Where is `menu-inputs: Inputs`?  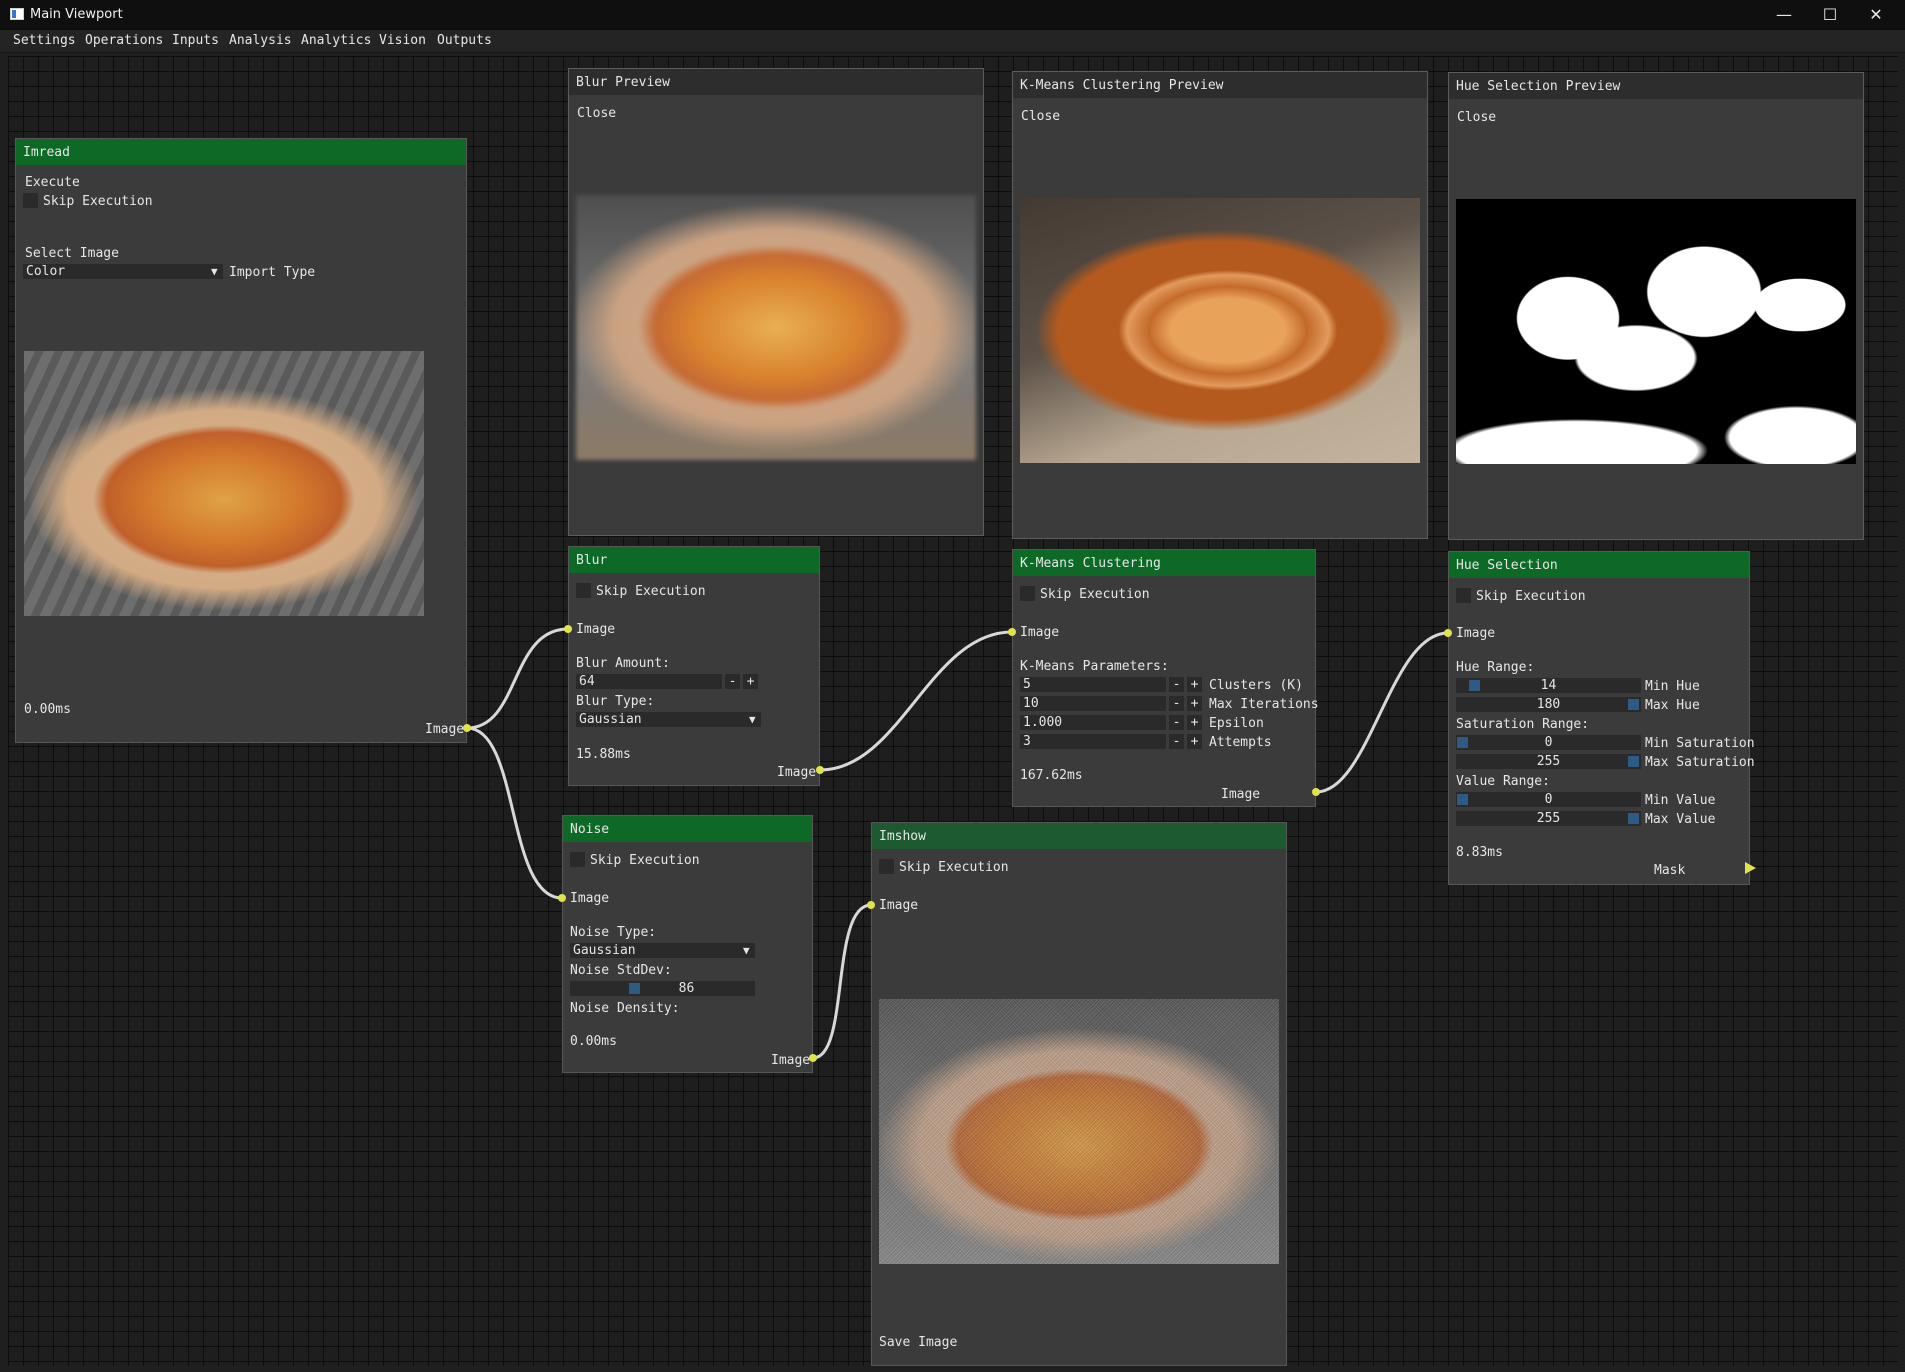 menu-inputs: Inputs is located at coordinates (195, 40).